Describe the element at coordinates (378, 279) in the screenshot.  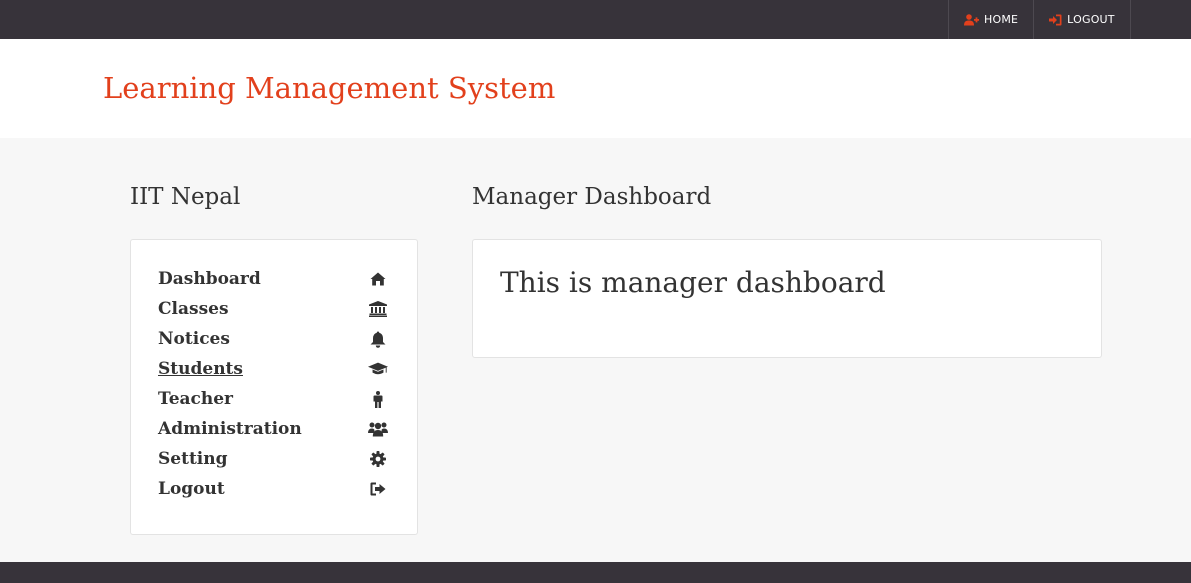
I see `home-icon` at that location.